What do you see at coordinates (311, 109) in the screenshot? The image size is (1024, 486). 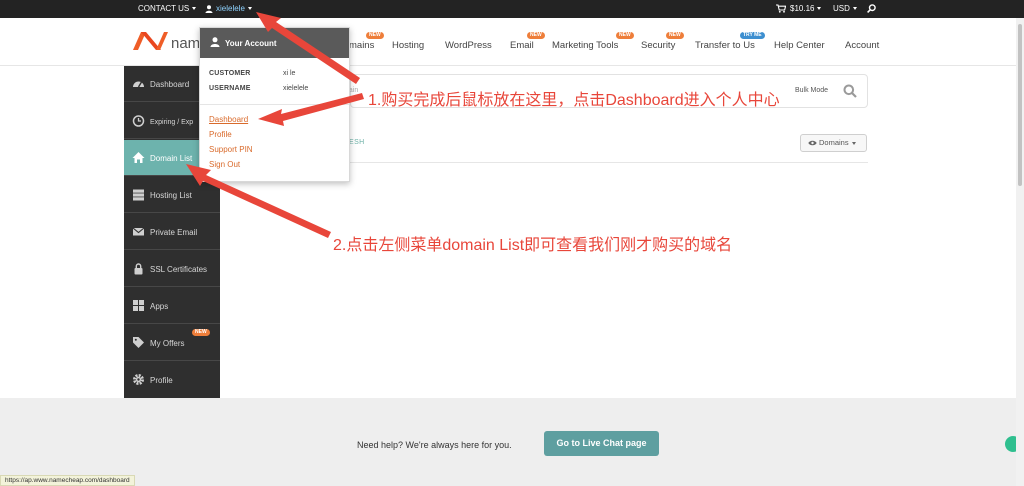 I see `arrow-to-dashboard` at bounding box center [311, 109].